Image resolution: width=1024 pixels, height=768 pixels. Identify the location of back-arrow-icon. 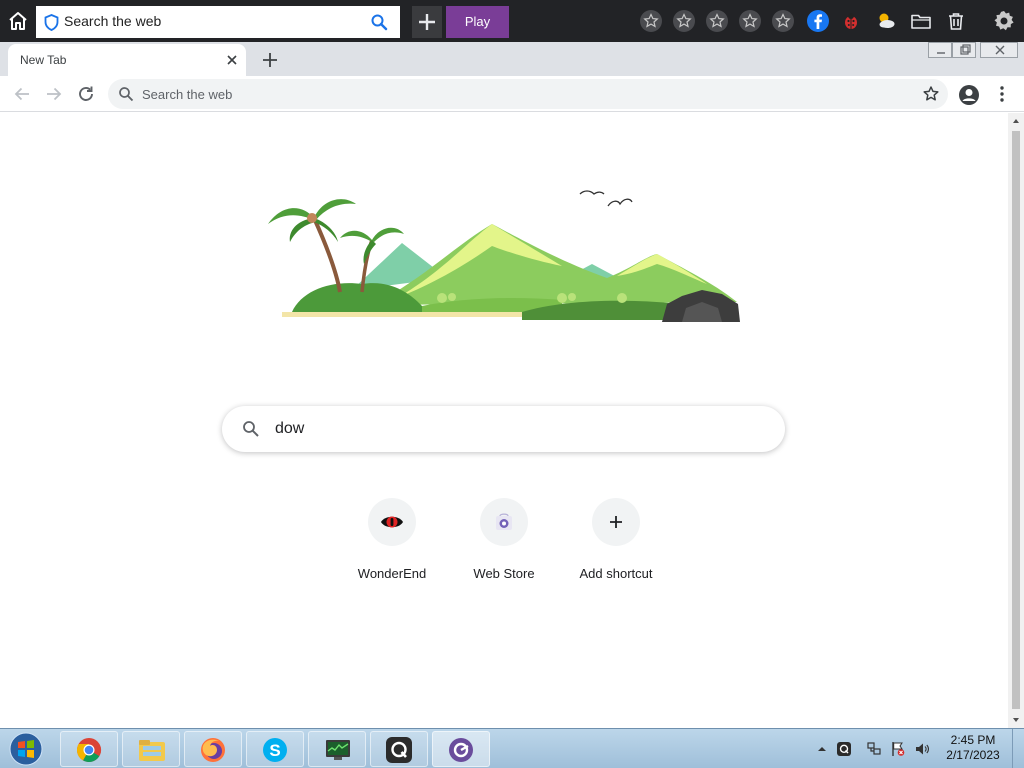
(22, 94).